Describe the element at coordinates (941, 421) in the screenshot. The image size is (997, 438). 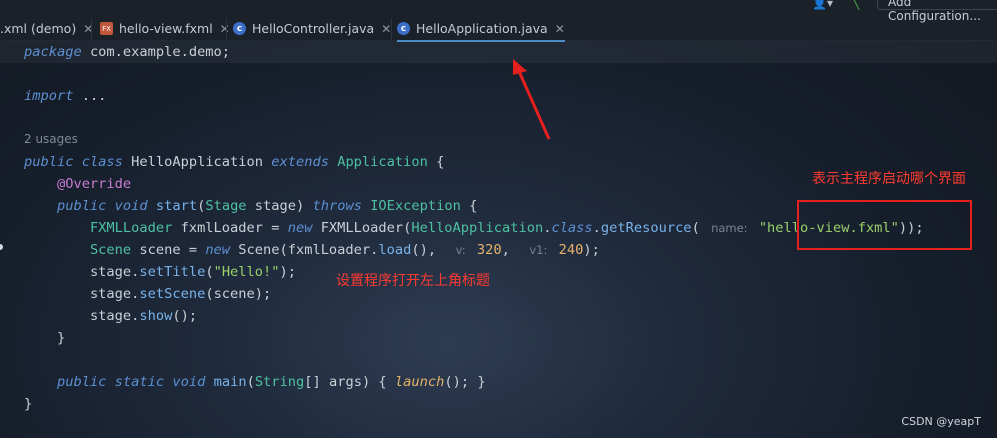
I see `watermark: CSDN @yeapT` at that location.